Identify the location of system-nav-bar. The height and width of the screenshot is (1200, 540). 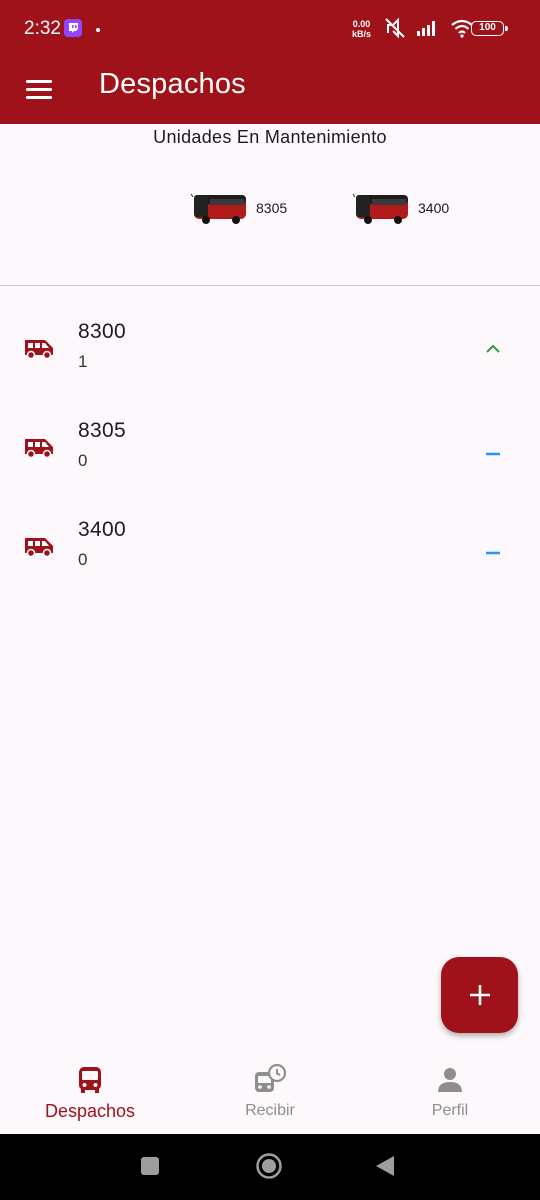
(270, 1167).